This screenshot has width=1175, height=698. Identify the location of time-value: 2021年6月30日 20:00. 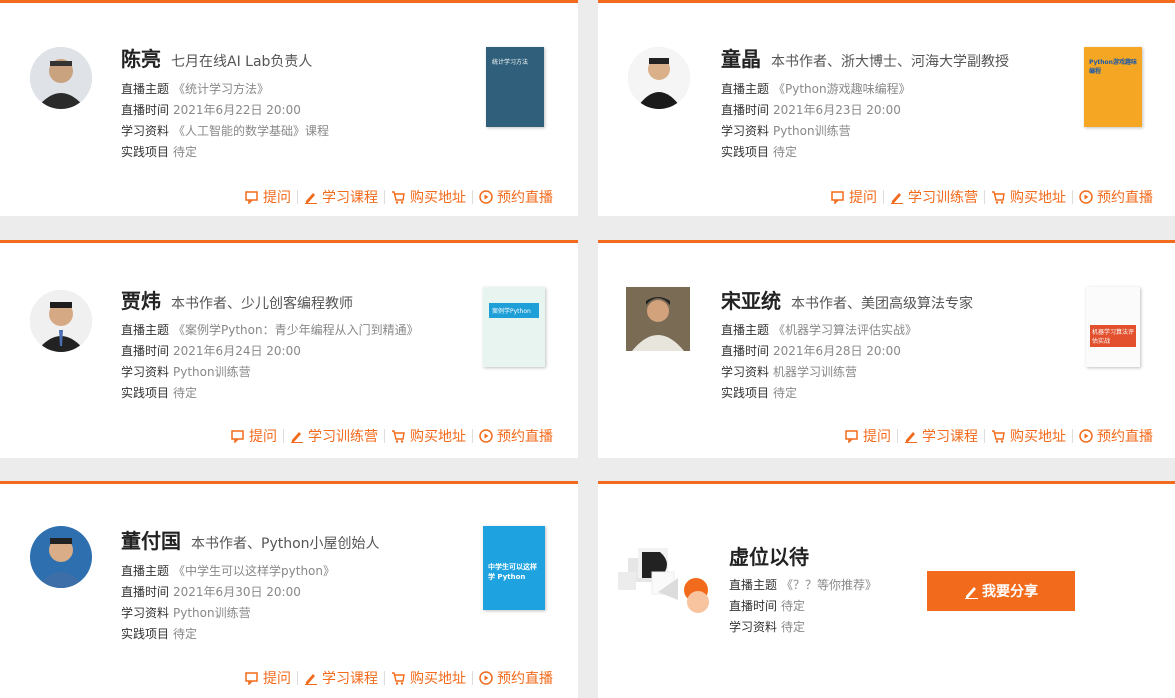
(237, 592).